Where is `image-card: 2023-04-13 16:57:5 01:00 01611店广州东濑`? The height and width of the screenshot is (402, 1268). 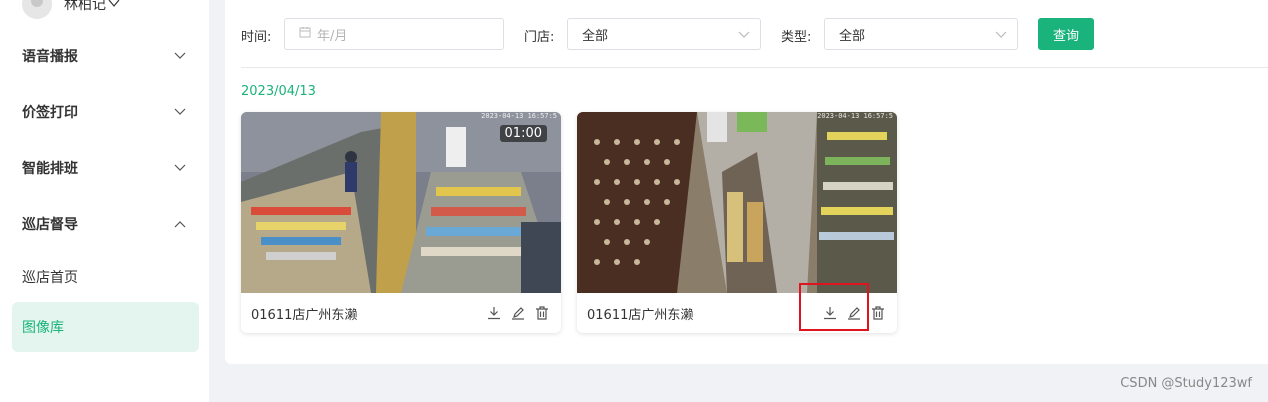 image-card: 2023-04-13 16:57:5 01:00 01611店广州东濑 is located at coordinates (401, 222).